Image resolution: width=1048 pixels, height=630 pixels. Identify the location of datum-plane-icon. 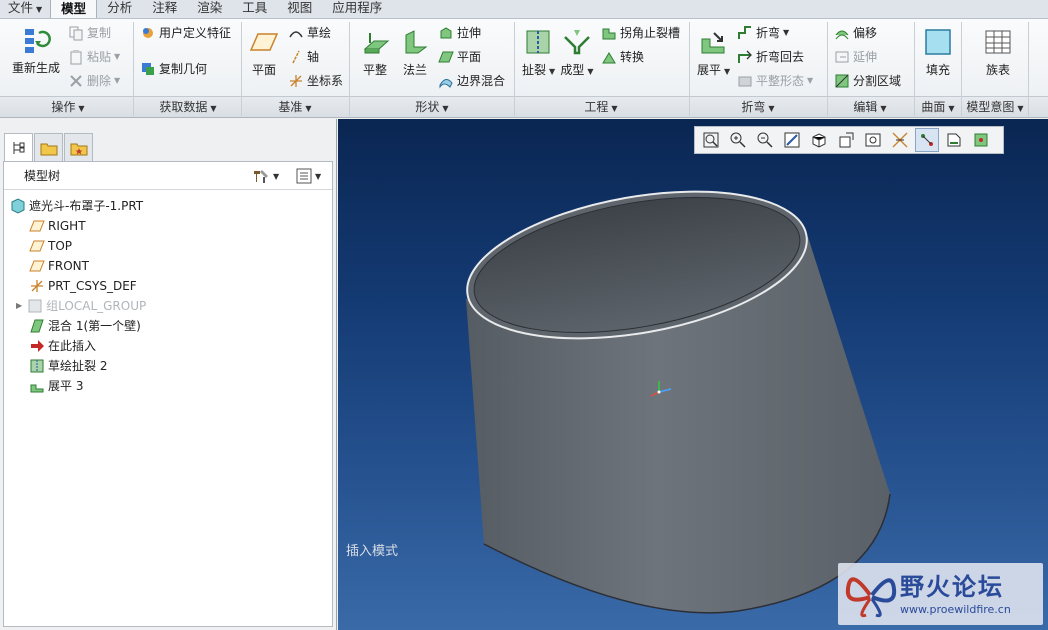
(37, 266).